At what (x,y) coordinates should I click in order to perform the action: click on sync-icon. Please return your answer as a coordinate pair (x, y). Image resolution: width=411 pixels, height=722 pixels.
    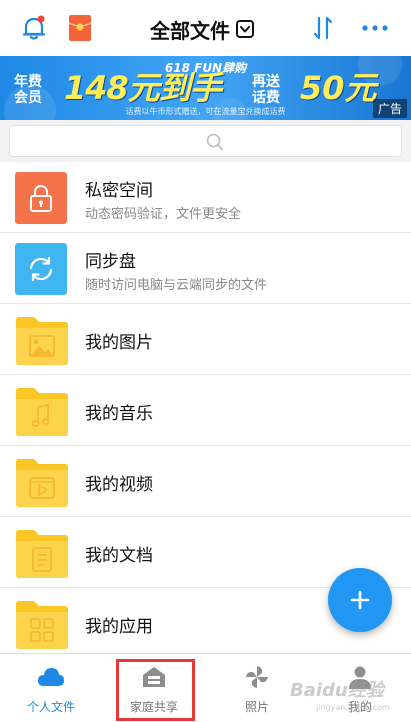
    Looking at the image, I should click on (42, 269).